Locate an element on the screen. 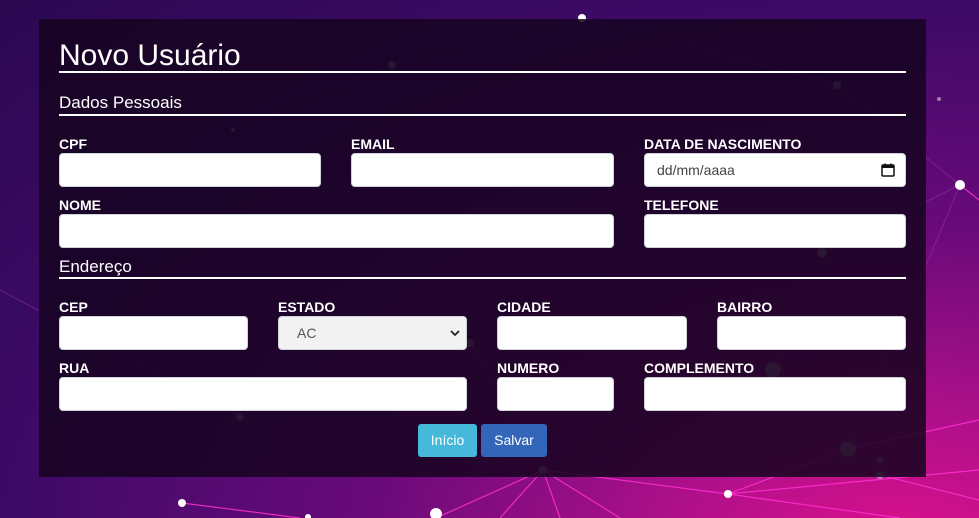 This screenshot has height=518, width=979. name-field is located at coordinates (336, 231).